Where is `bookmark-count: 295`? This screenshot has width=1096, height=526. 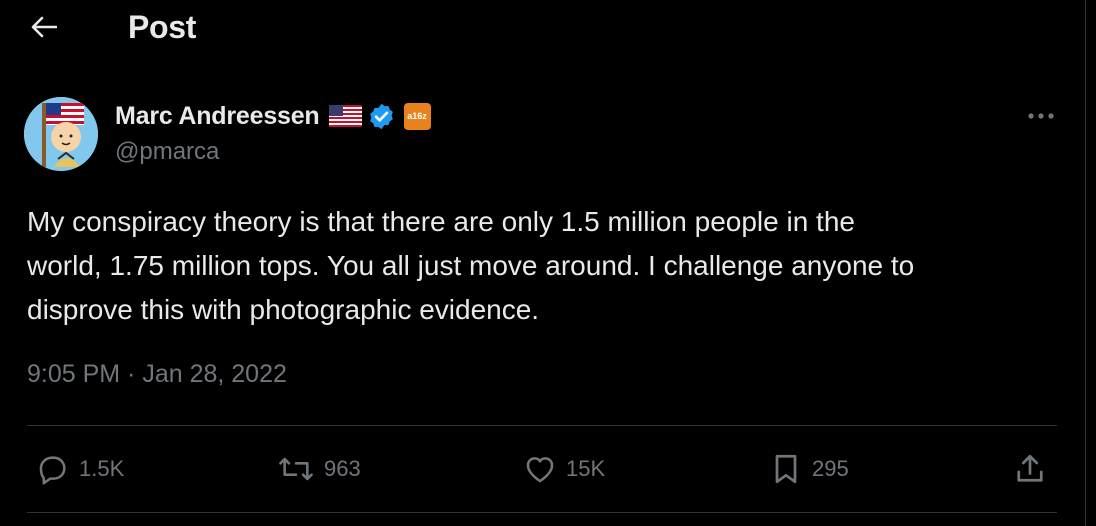 bookmark-count: 295 is located at coordinates (830, 468).